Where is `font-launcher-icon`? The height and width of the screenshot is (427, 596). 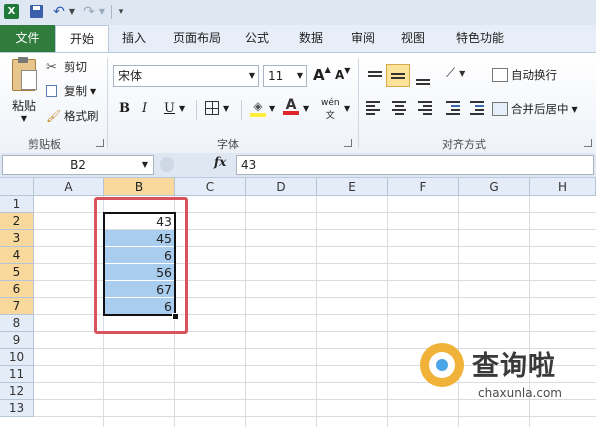 font-launcher-icon is located at coordinates (348, 143).